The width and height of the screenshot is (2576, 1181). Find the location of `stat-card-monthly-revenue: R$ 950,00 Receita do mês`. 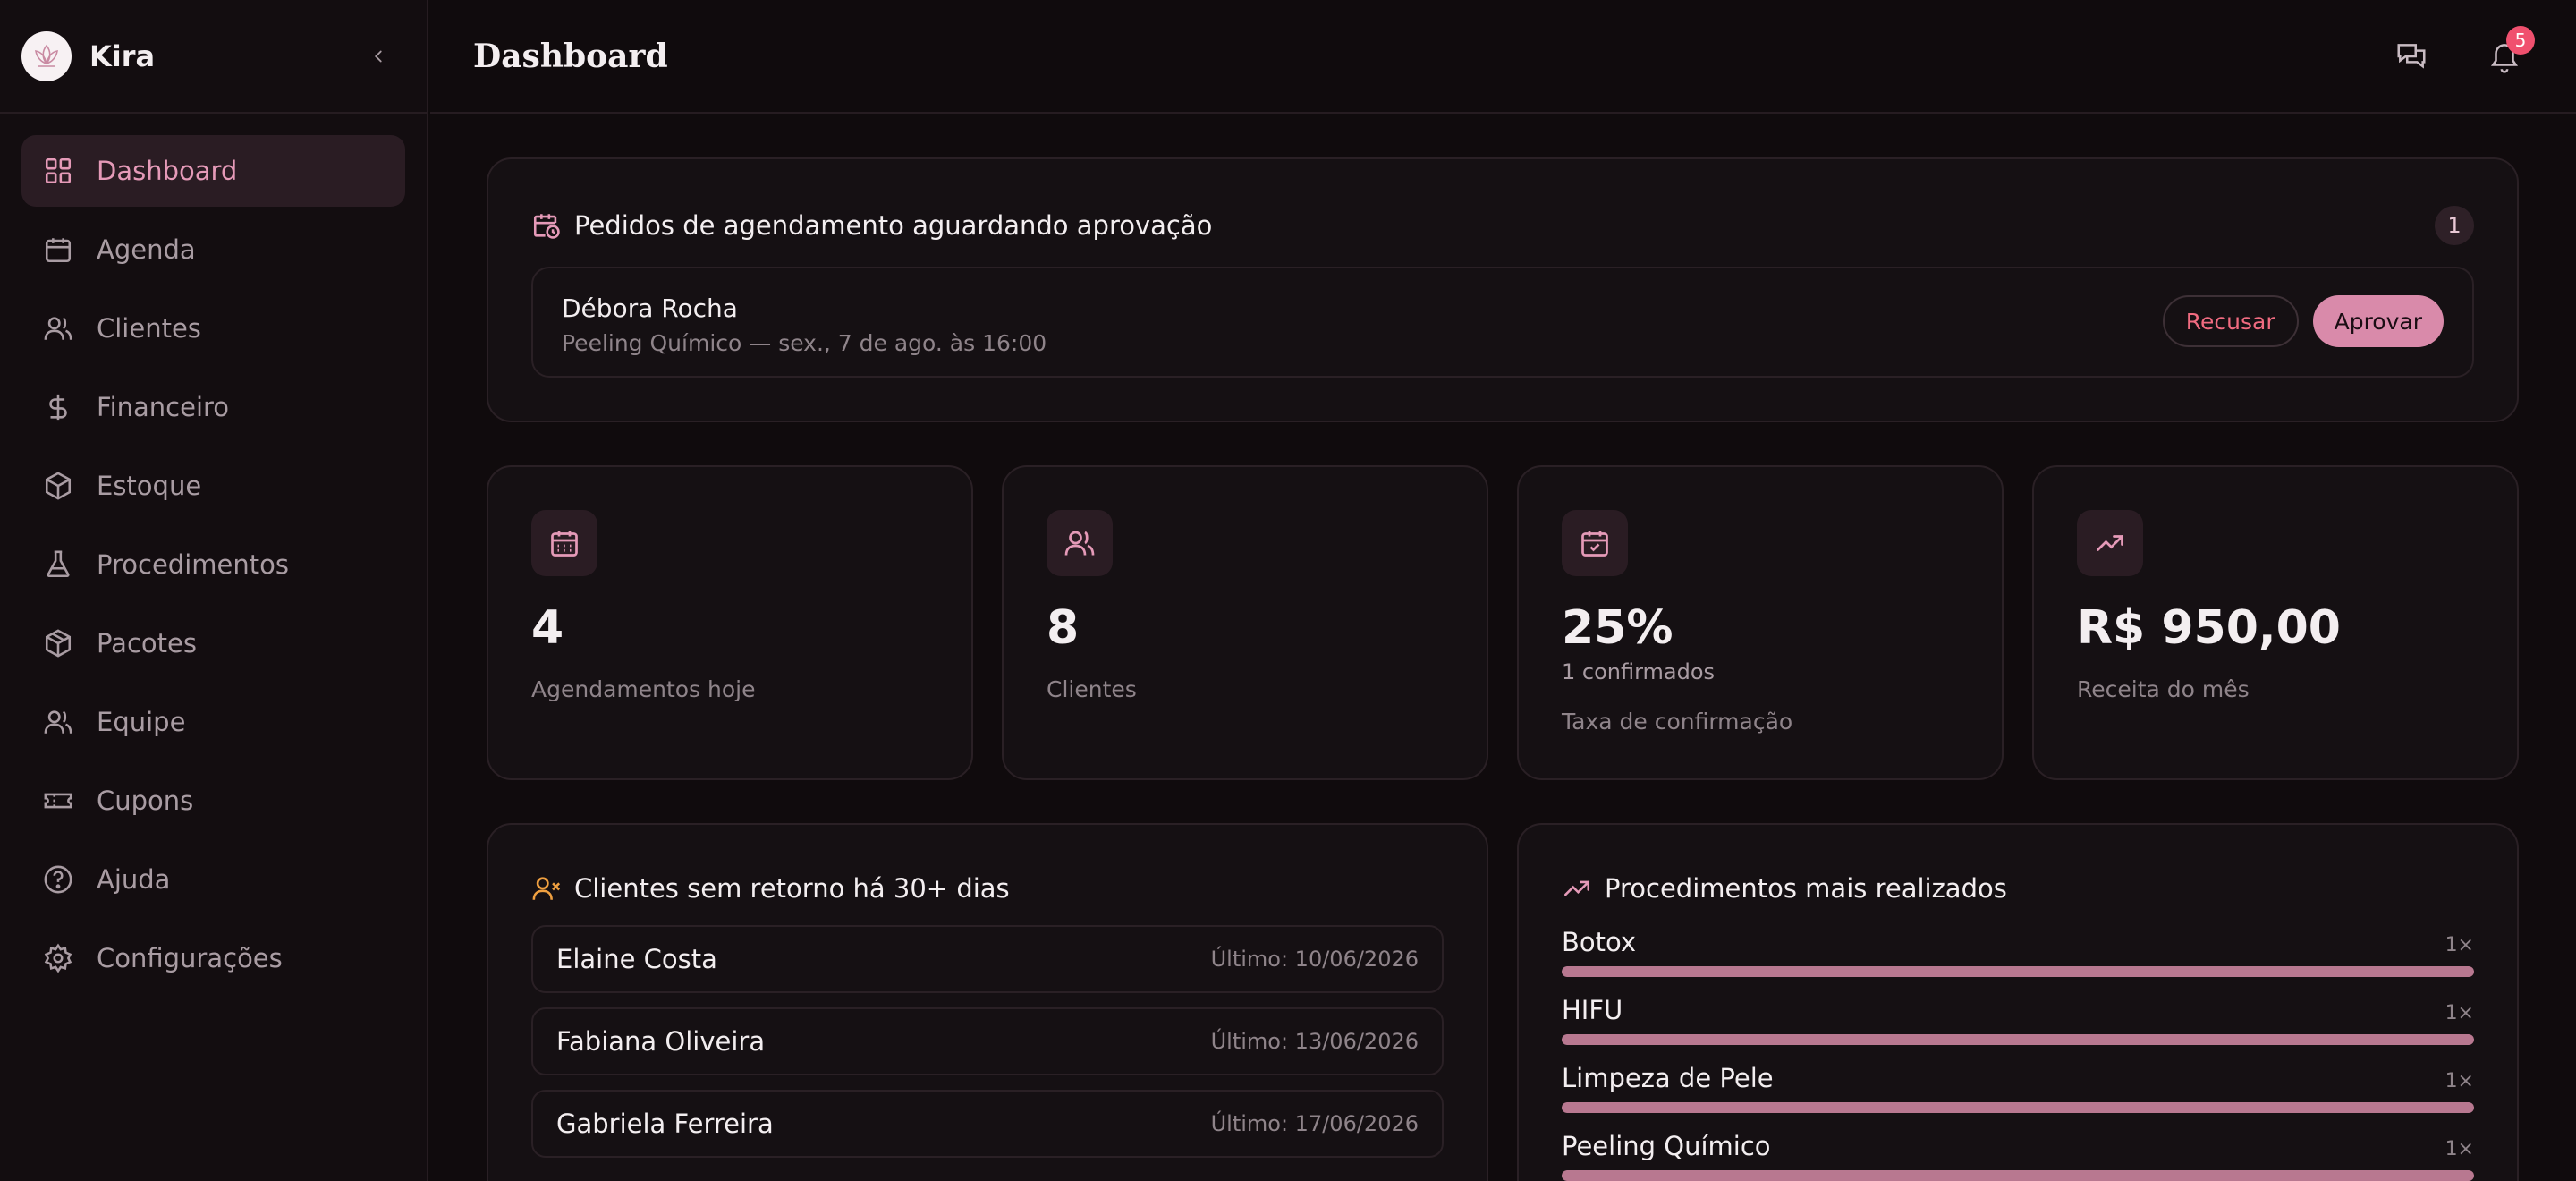

stat-card-monthly-revenue: R$ 950,00 Receita do mês is located at coordinates (2275, 622).